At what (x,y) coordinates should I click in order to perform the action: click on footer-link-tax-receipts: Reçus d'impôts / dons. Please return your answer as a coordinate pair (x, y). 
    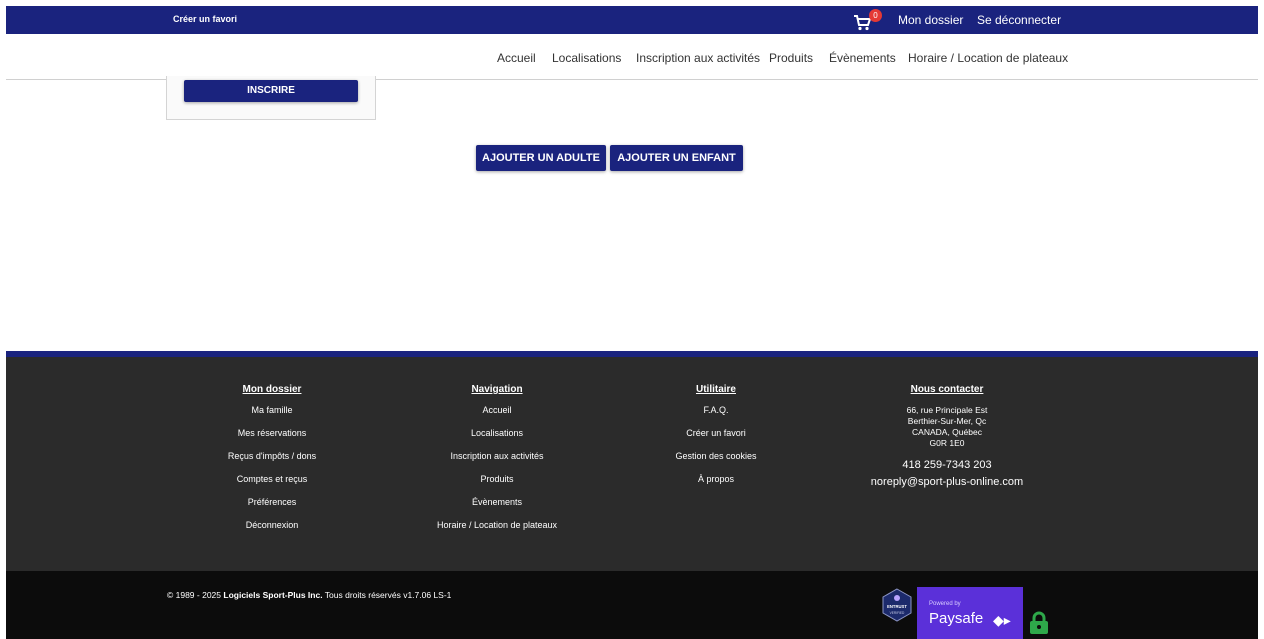
    Looking at the image, I should click on (272, 462).